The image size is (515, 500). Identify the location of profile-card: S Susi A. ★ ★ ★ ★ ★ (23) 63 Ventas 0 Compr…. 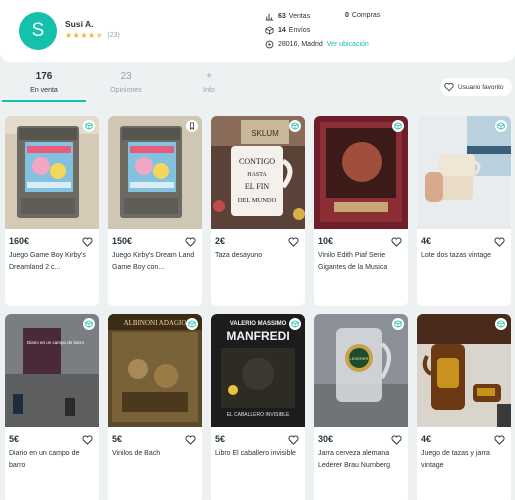
(257, 31).